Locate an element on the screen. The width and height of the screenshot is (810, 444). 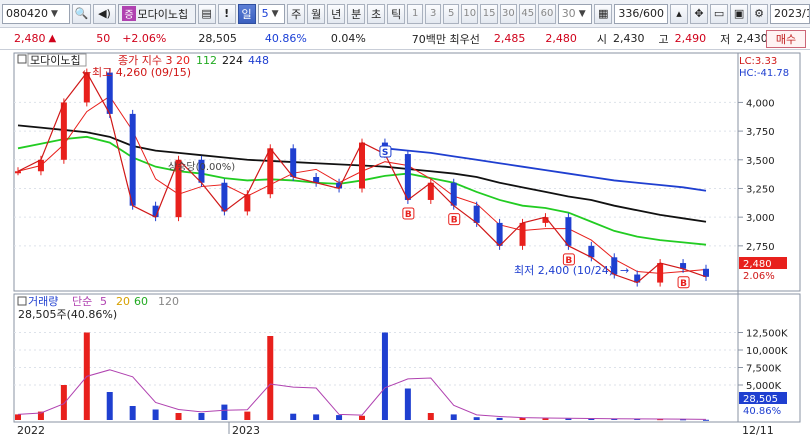
count-value: 336/600 is located at coordinates (641, 13).